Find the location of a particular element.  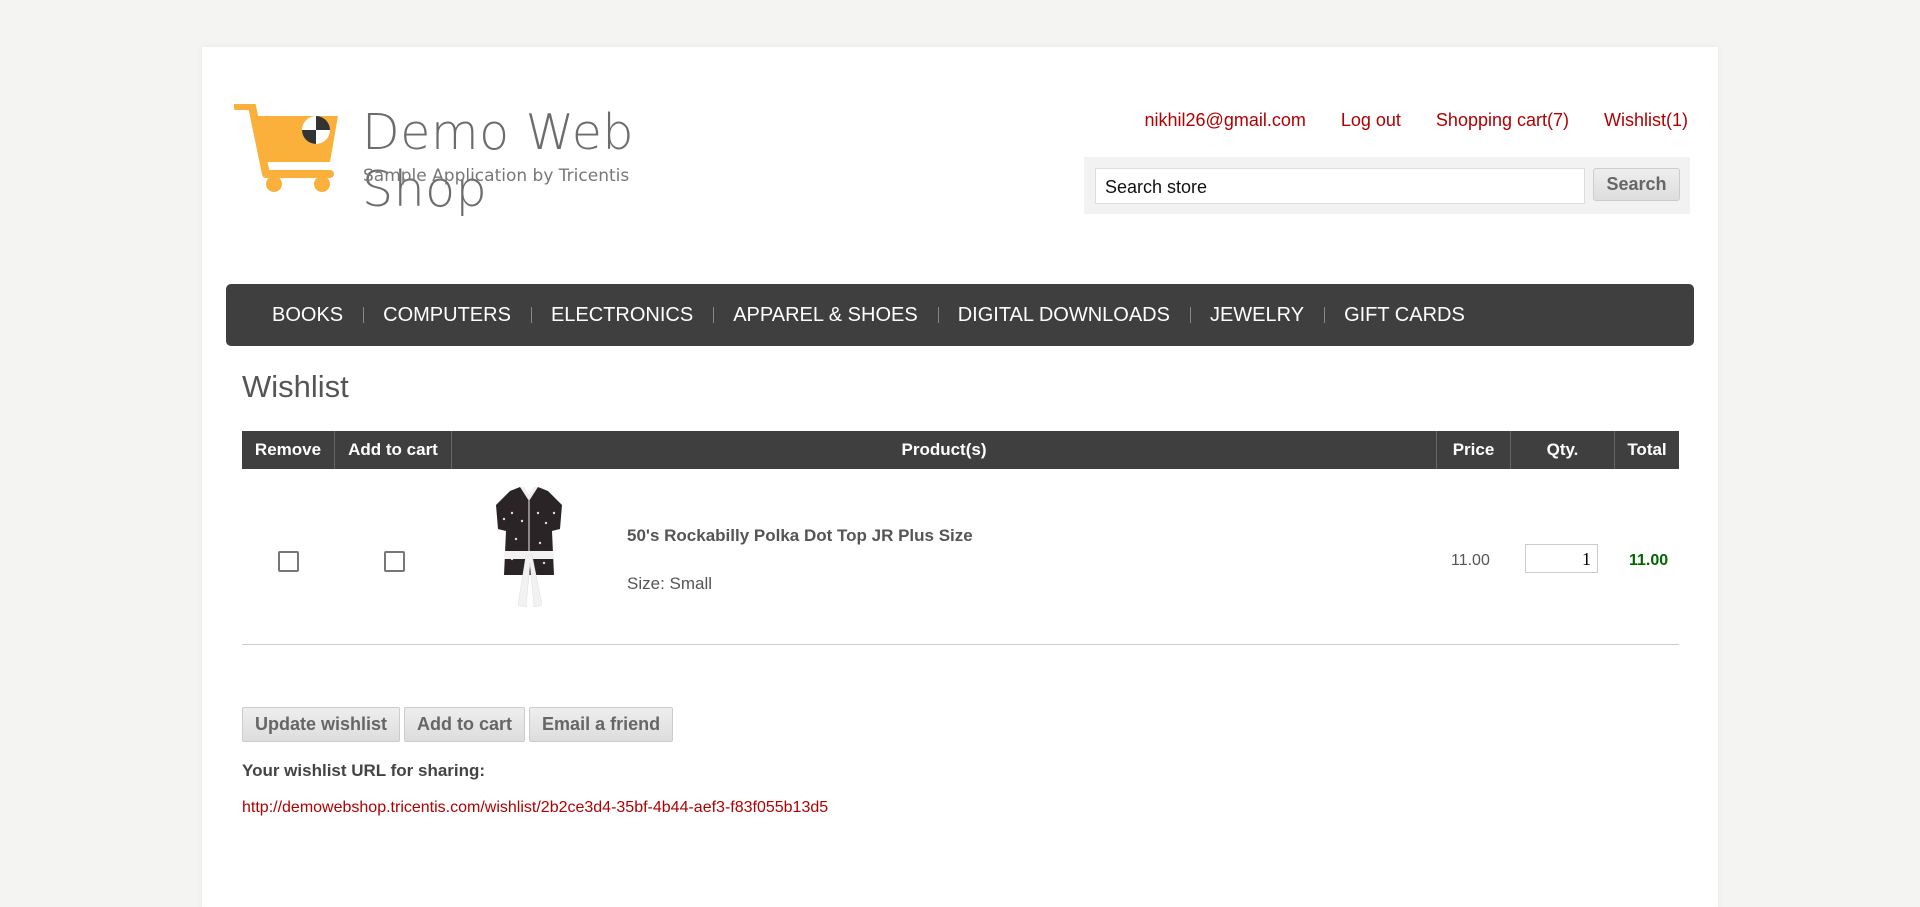

header-qty: Qty. is located at coordinates (1563, 450).